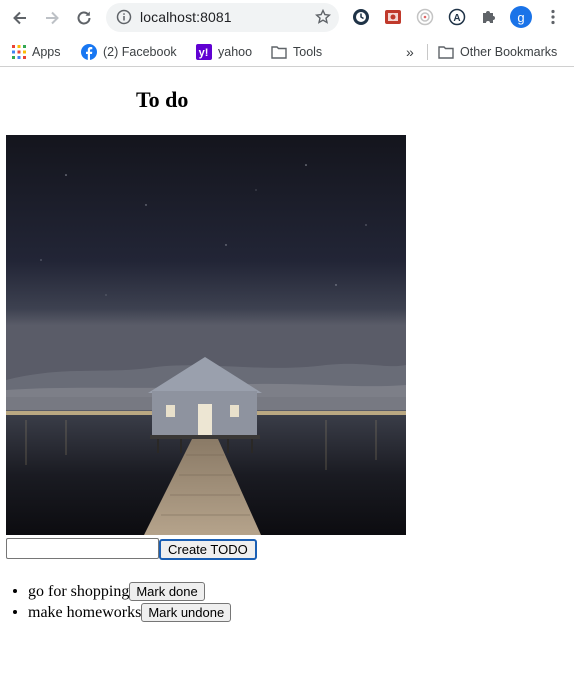  What do you see at coordinates (20, 18) in the screenshot?
I see `back-icon` at bounding box center [20, 18].